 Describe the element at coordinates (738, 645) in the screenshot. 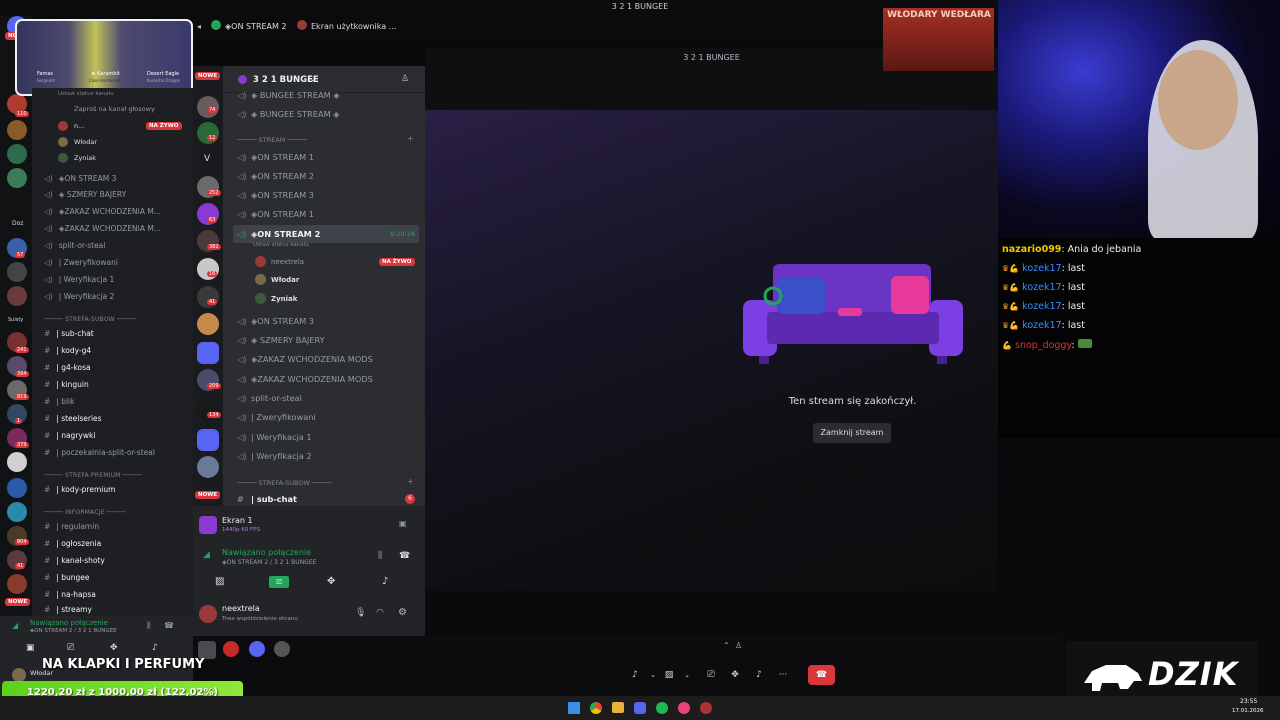

I see `participants-icon: ♙` at that location.